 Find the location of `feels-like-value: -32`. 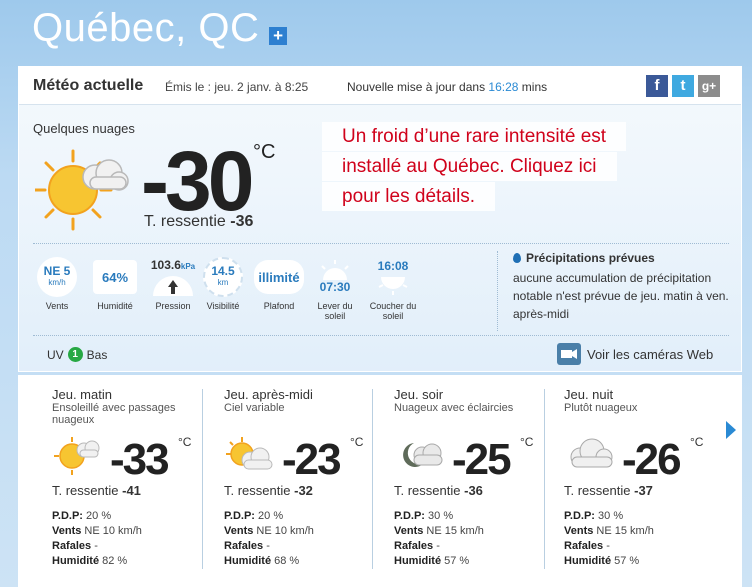

feels-like-value: -32 is located at coordinates (303, 490).